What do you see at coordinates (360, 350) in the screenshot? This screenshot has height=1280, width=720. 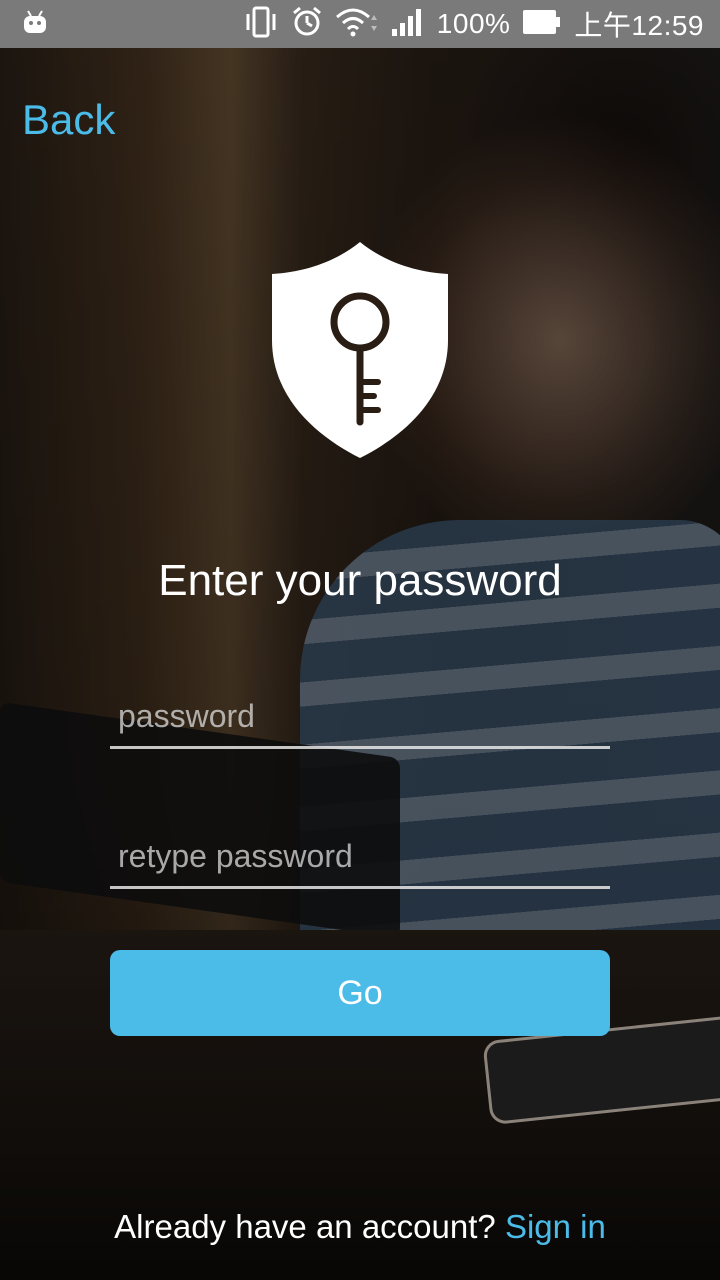 I see `shield-key-icon` at bounding box center [360, 350].